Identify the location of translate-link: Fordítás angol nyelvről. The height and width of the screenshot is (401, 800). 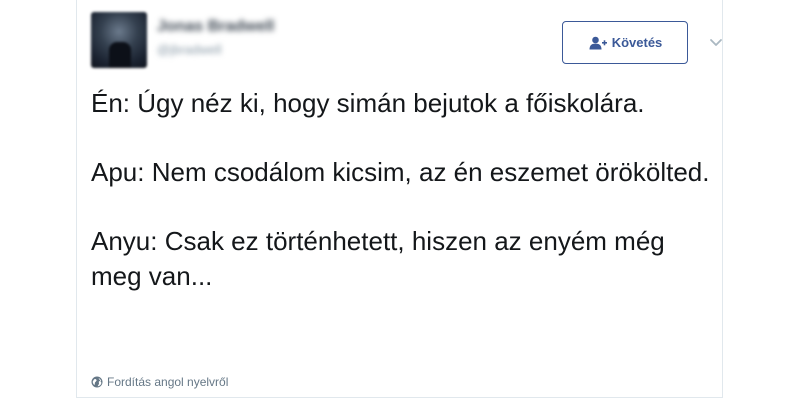
(159, 382).